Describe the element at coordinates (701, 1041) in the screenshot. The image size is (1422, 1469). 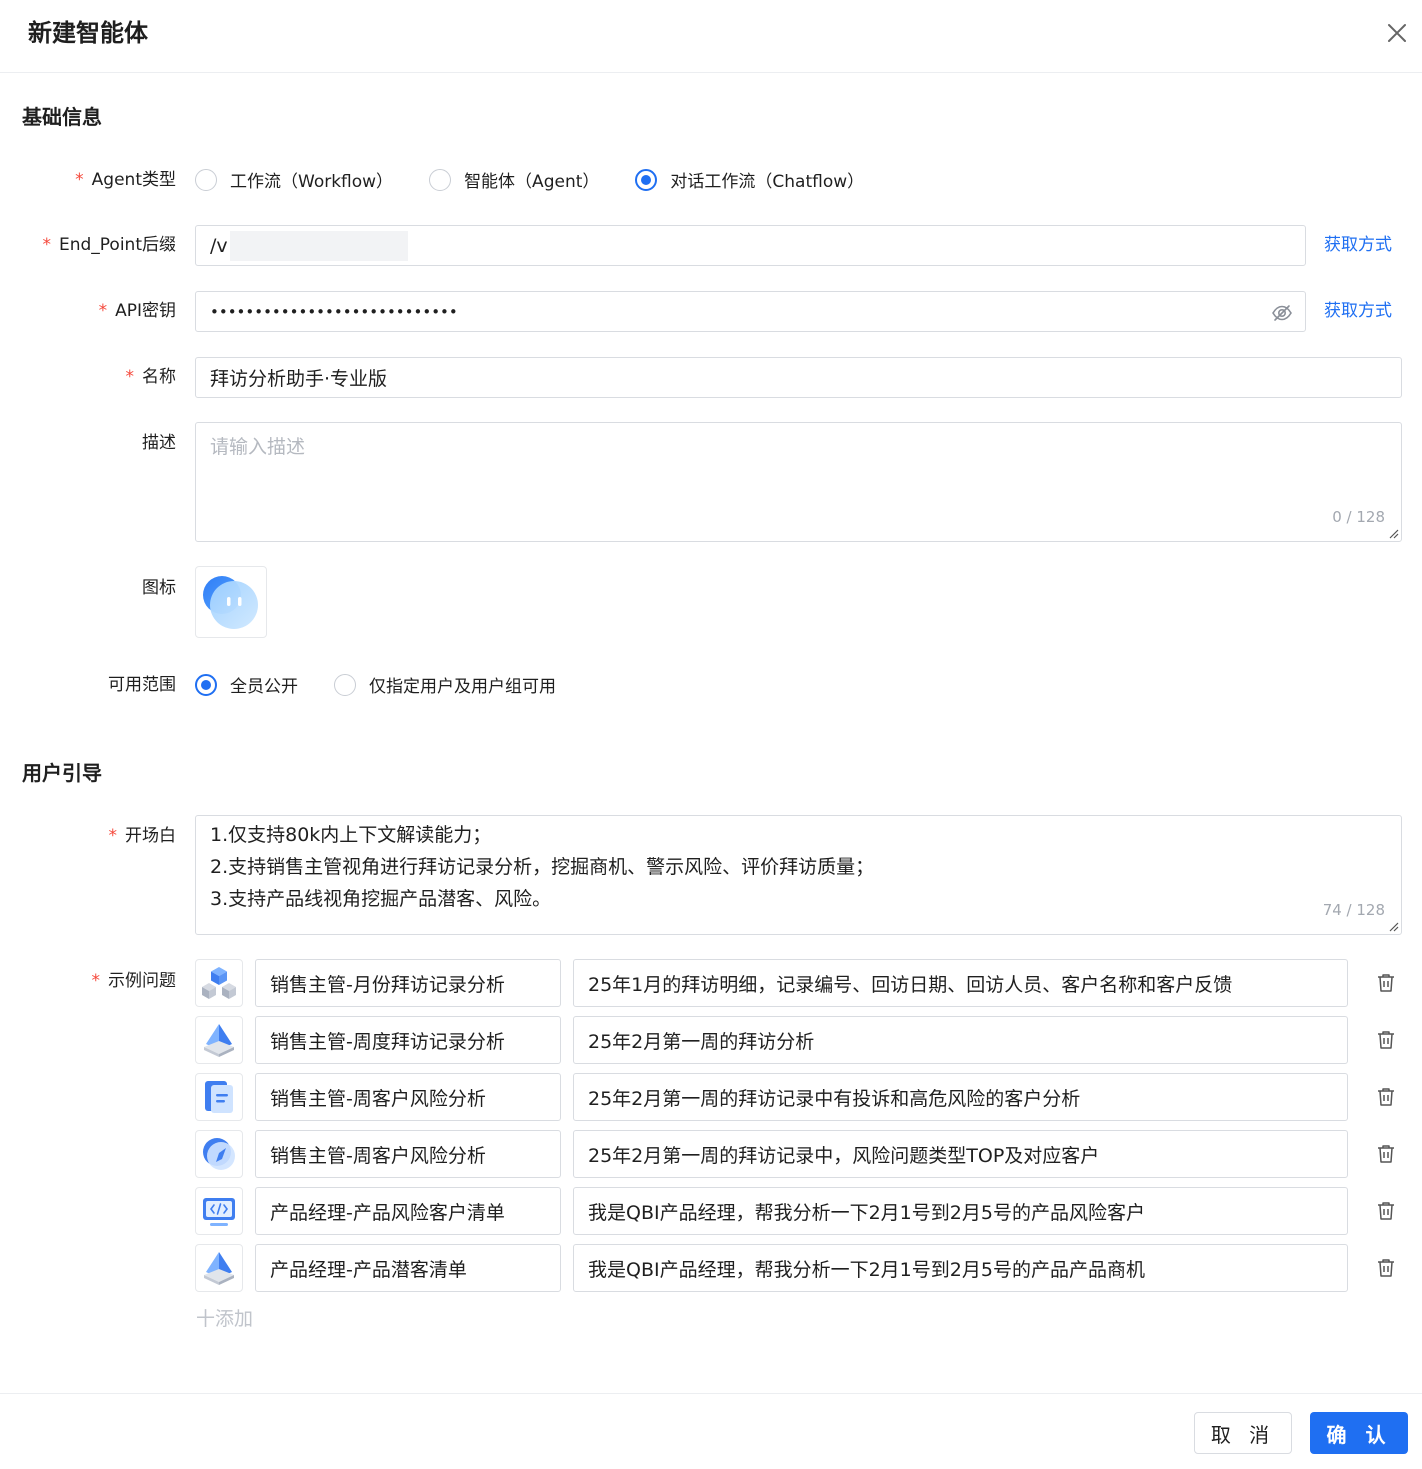
I see `example-question-text: 25年2月第一周的拜访分析` at that location.